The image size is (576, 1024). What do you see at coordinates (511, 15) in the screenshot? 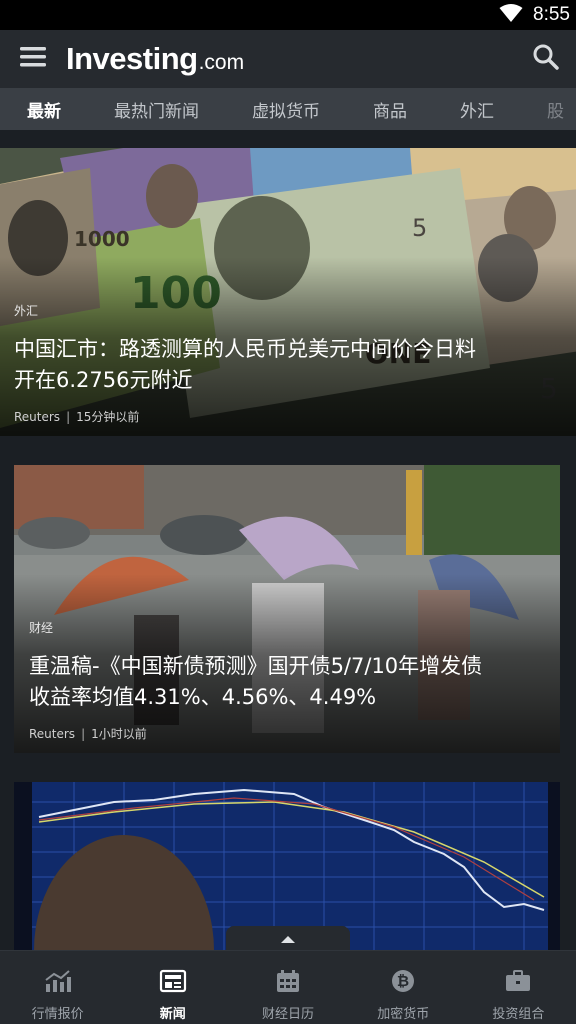
I see `wifi-icon` at bounding box center [511, 15].